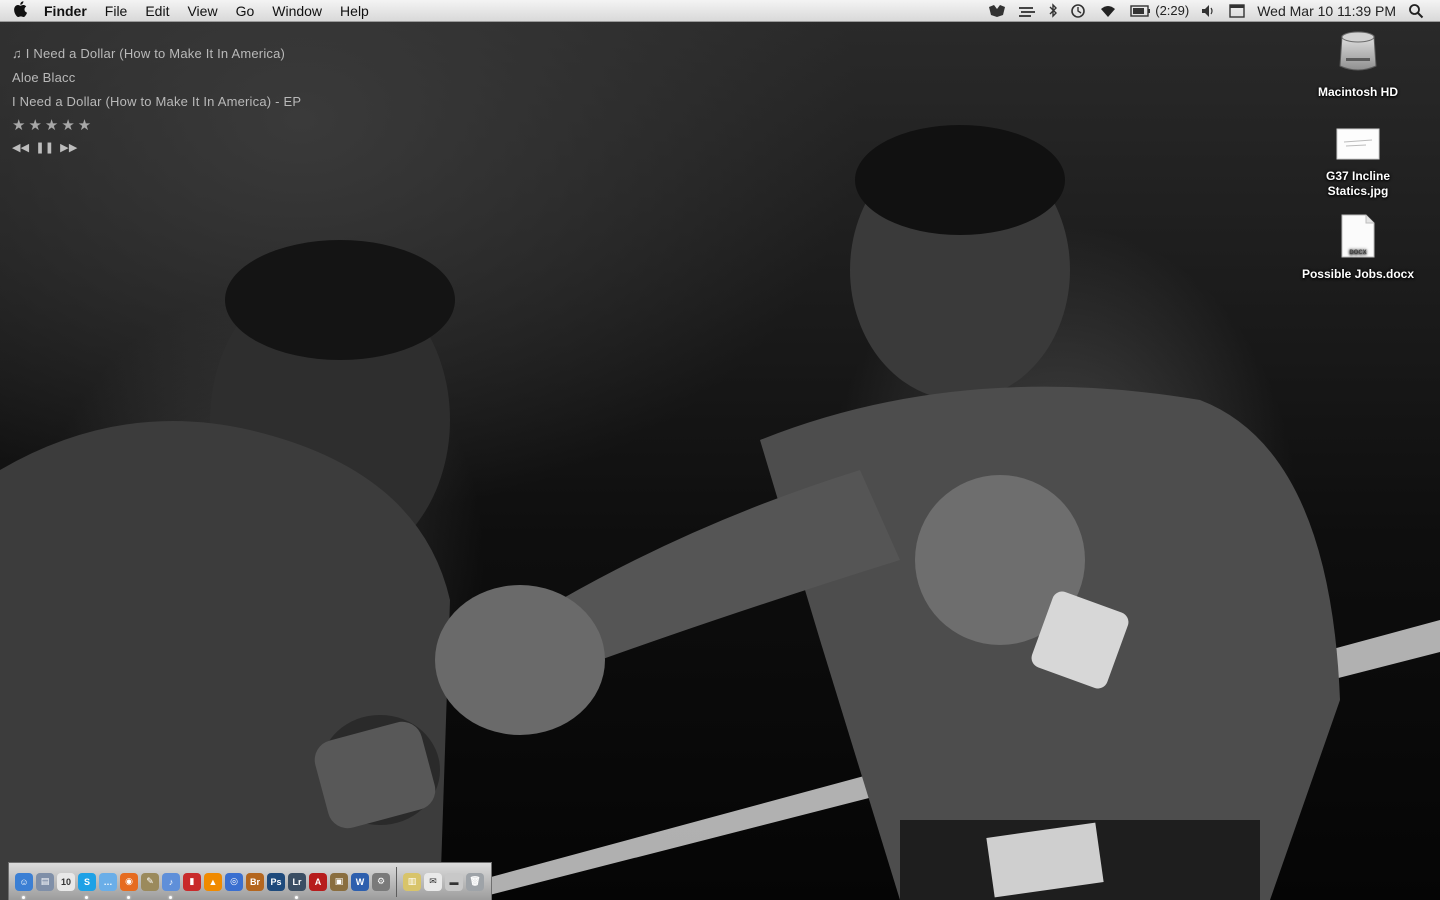  I want to click on docx-badge: DOCX, so click(1357, 253).